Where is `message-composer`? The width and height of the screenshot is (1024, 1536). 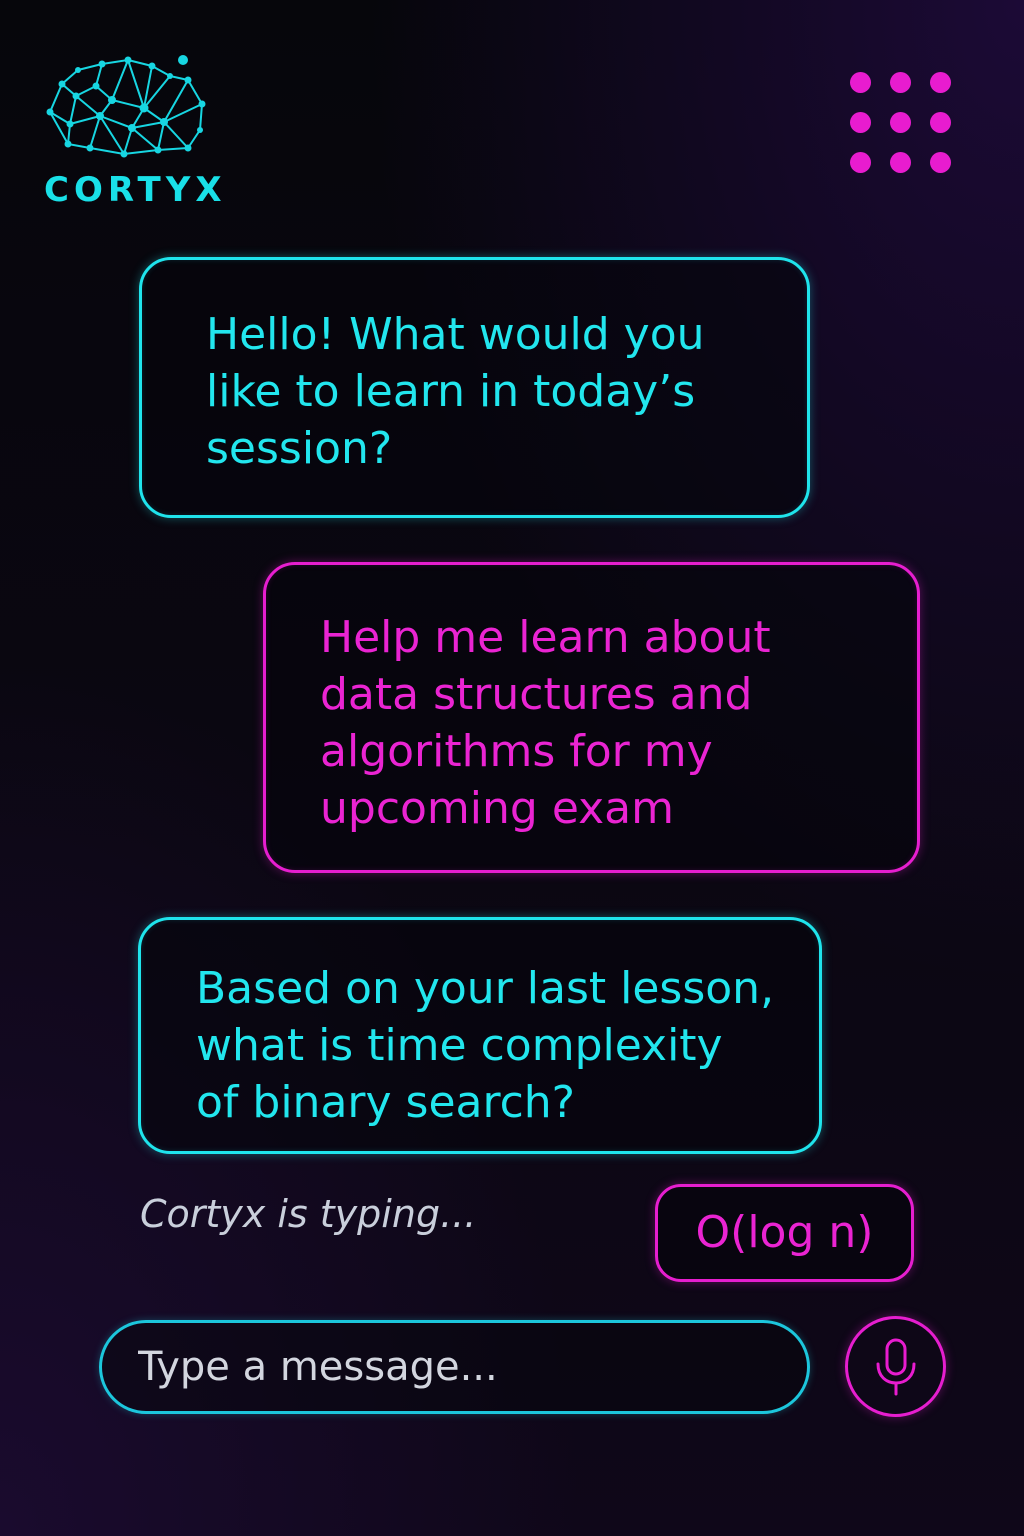 message-composer is located at coordinates (454, 1367).